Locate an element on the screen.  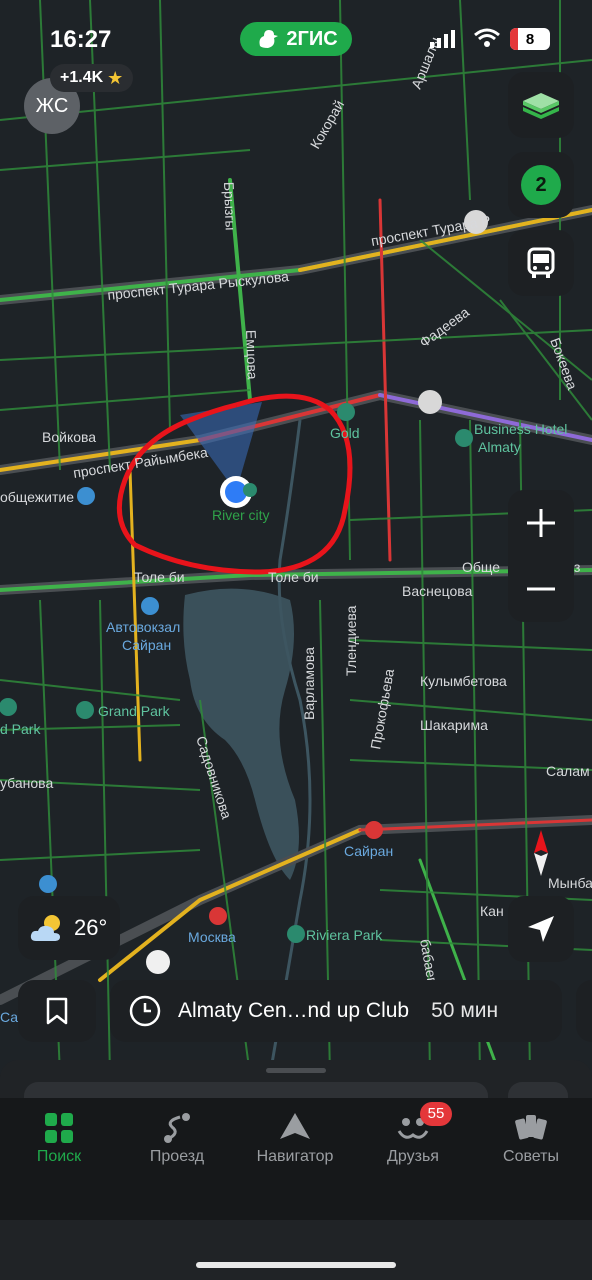
plus-icon is located at coordinates (541, 523).